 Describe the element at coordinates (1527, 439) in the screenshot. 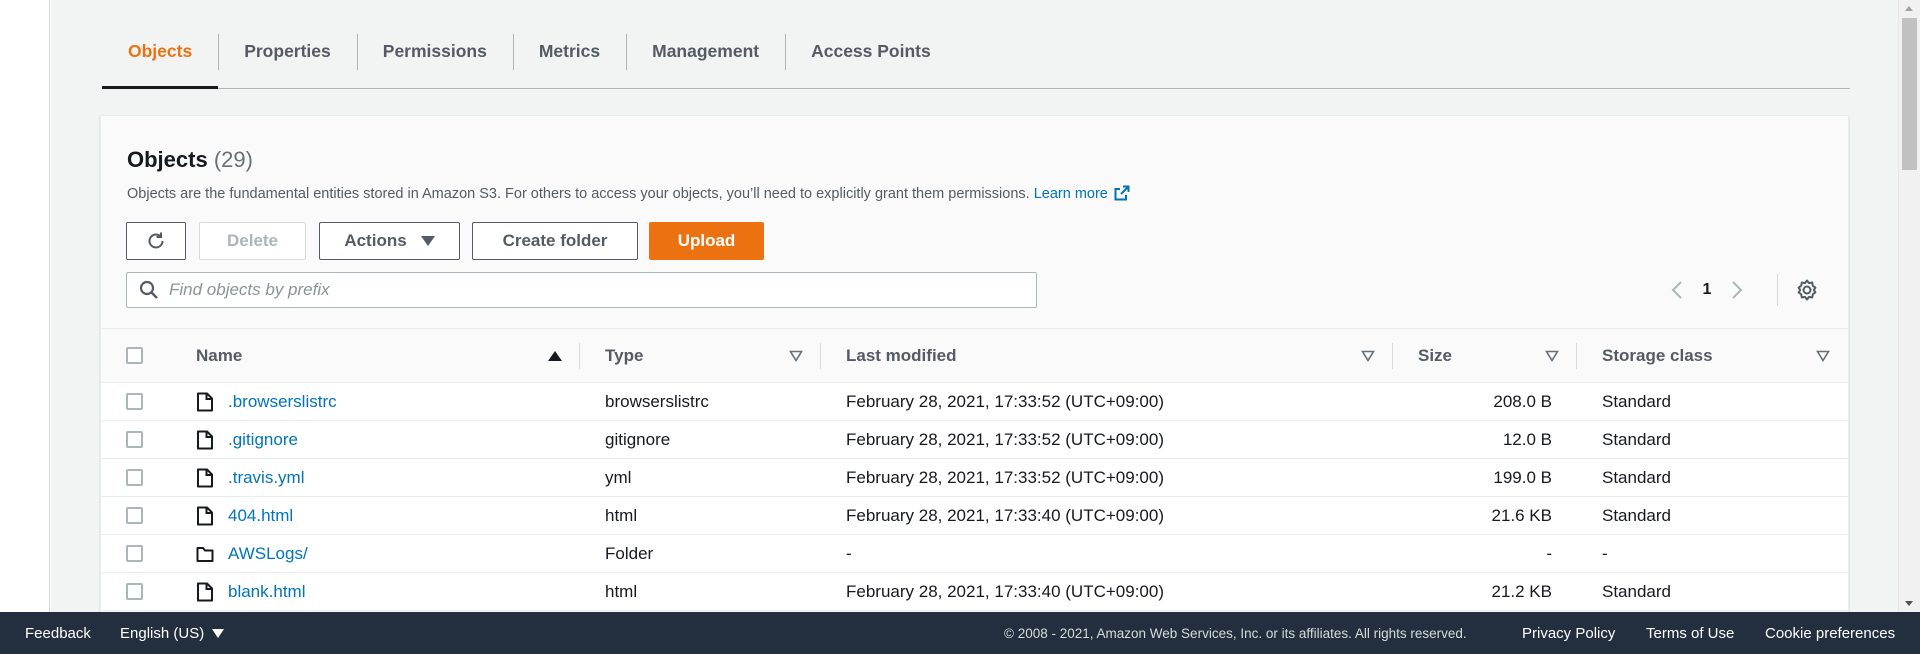

I see `object-size: 12.0 B` at that location.